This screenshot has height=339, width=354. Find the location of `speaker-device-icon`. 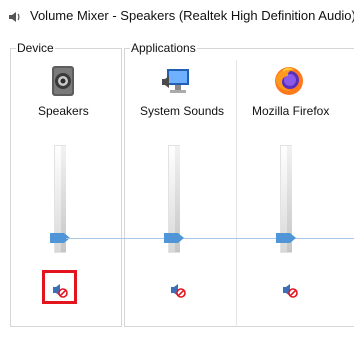

speaker-device-icon is located at coordinates (63, 81).